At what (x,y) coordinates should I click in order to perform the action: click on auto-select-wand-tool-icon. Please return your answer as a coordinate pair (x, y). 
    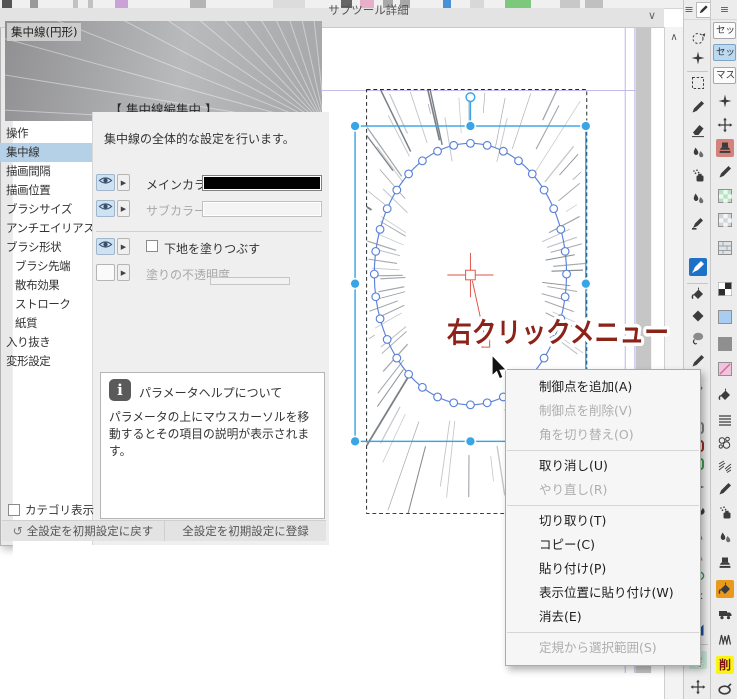
    Looking at the image, I should click on (698, 58).